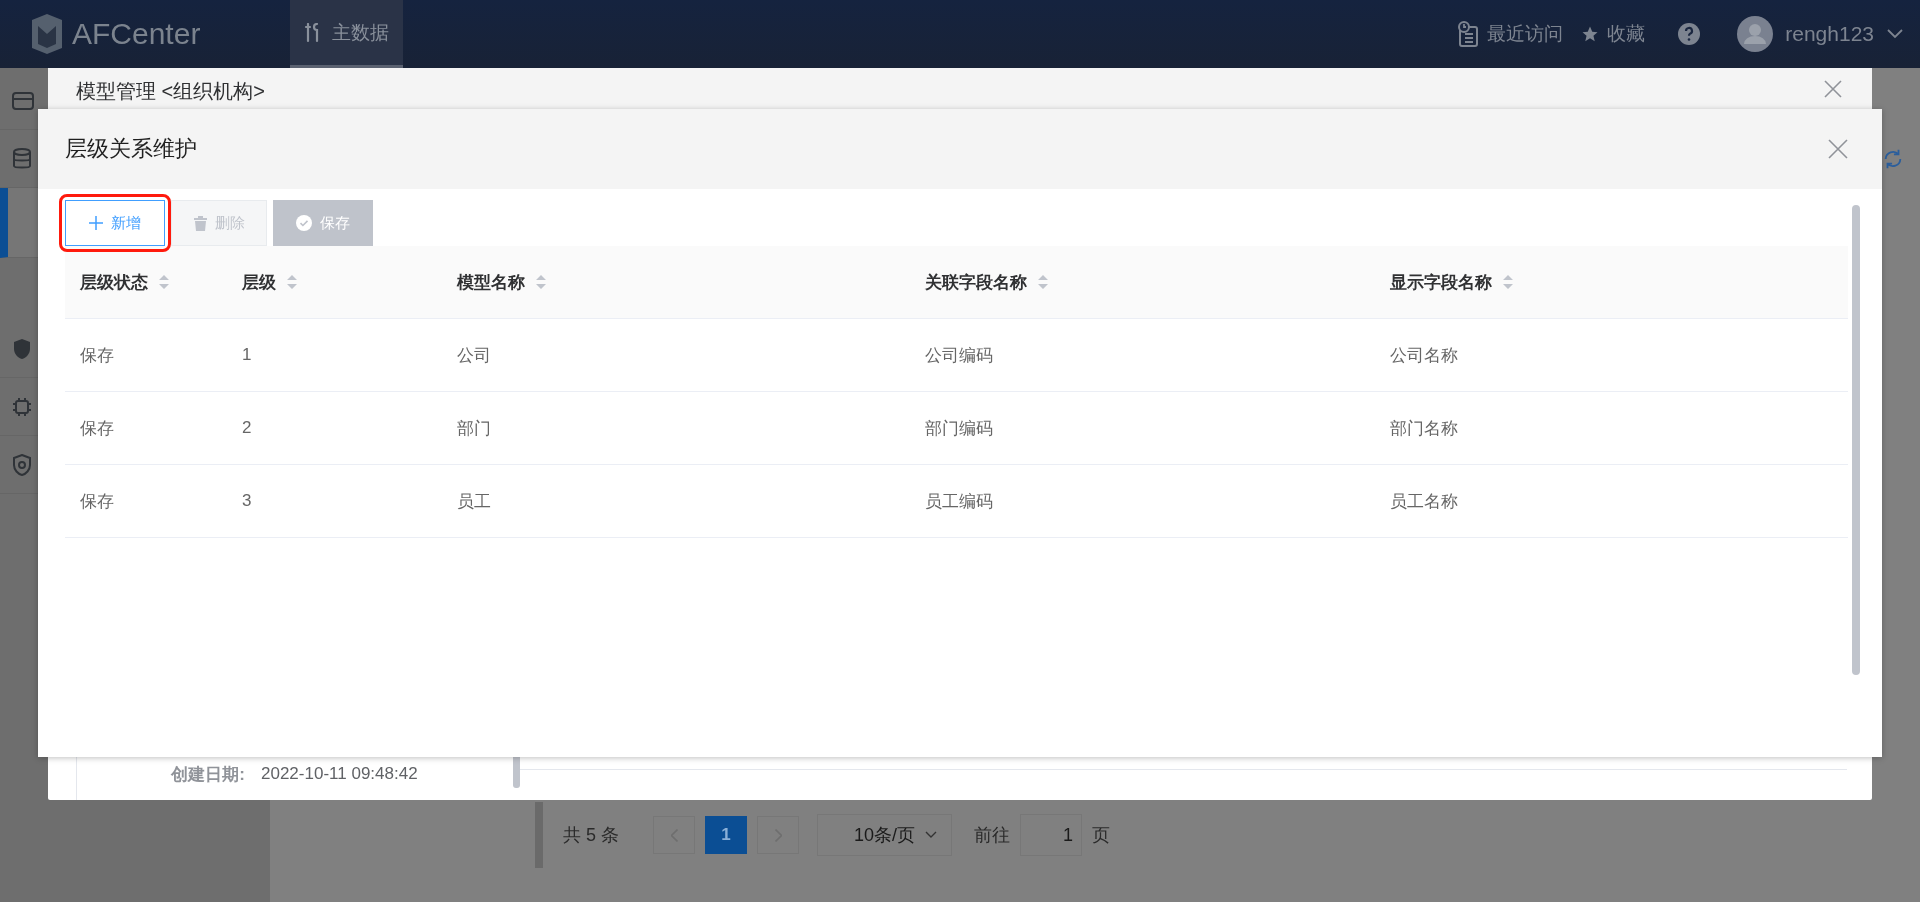 The image size is (1920, 902). What do you see at coordinates (1051, 835) in the screenshot?
I see `page-input: 1` at bounding box center [1051, 835].